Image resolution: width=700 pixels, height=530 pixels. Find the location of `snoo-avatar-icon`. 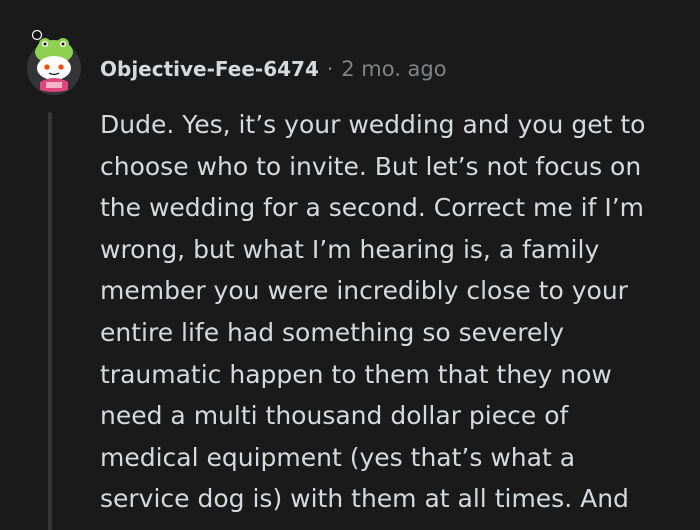

snoo-avatar-icon is located at coordinates (54, 62).